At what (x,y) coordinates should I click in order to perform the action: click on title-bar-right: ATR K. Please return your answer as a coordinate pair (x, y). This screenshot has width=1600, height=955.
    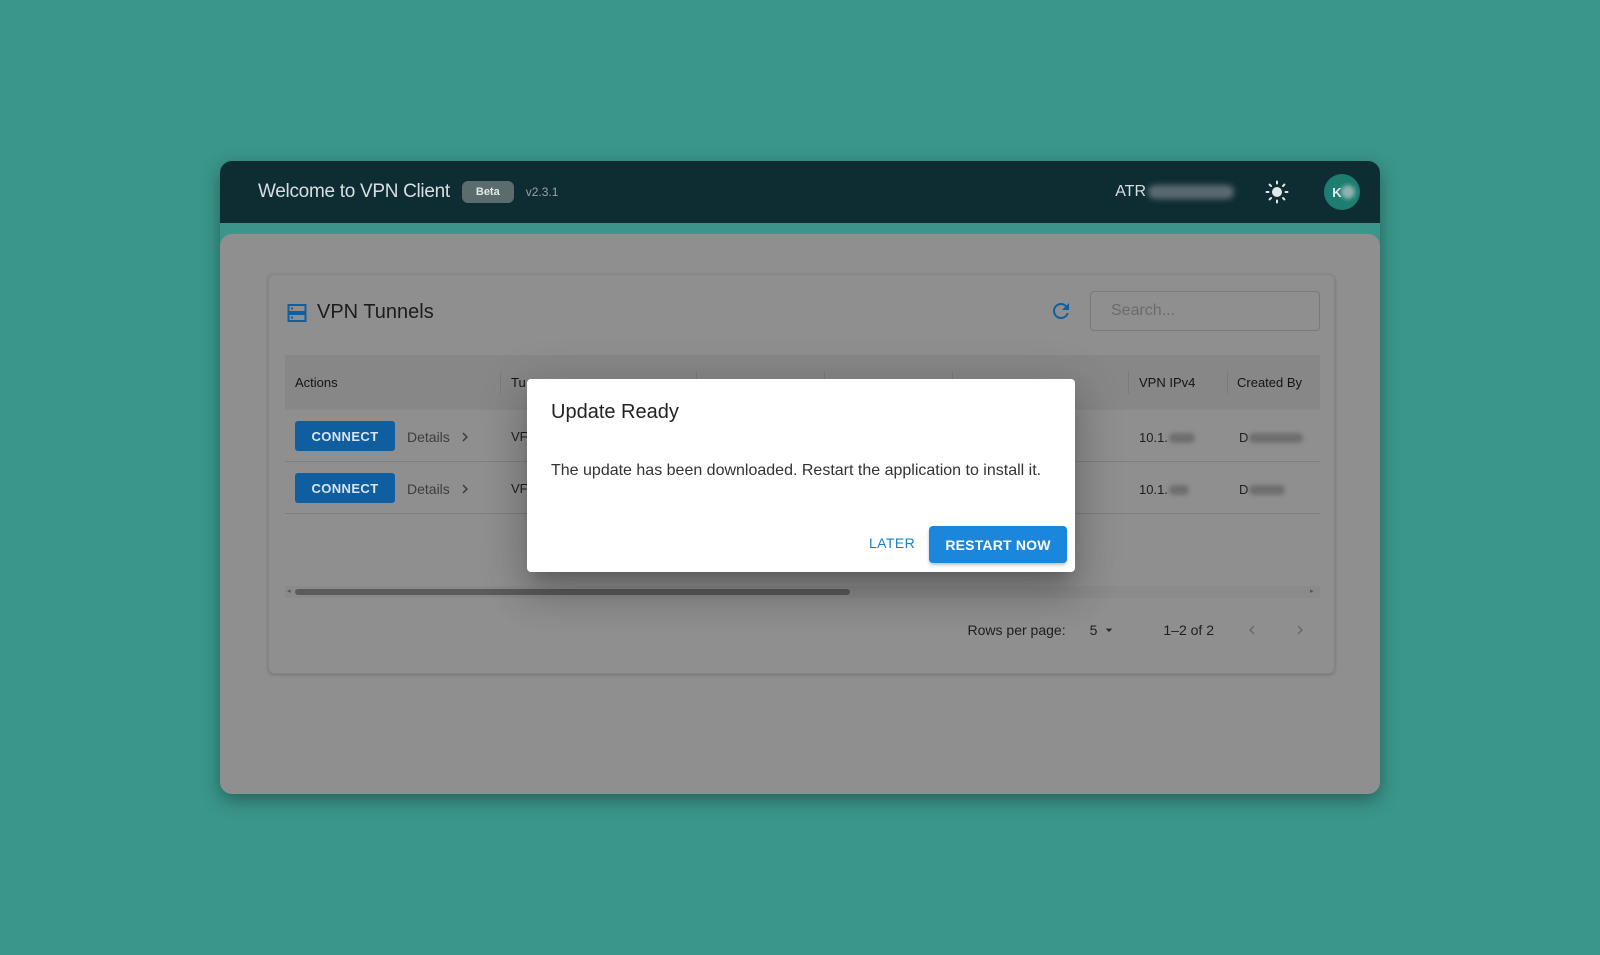
    Looking at the image, I should click on (1237, 192).